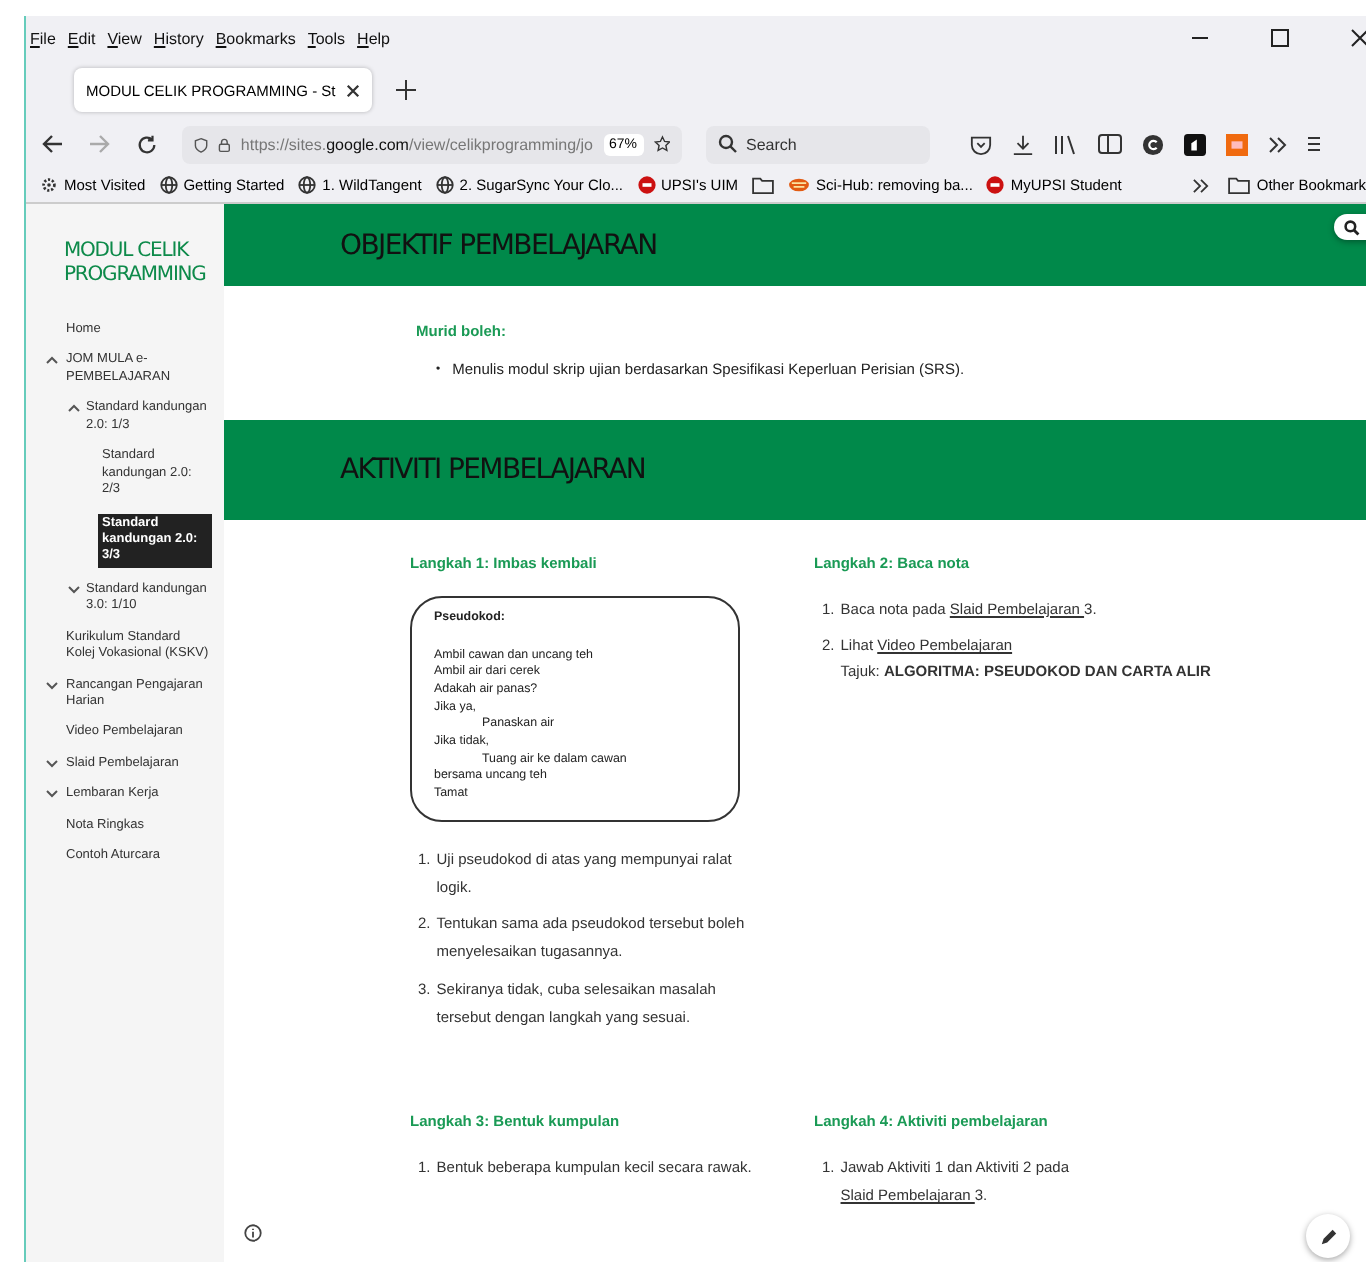 This screenshot has width=1366, height=1262. I want to click on menu-icon, so click(1314, 144).